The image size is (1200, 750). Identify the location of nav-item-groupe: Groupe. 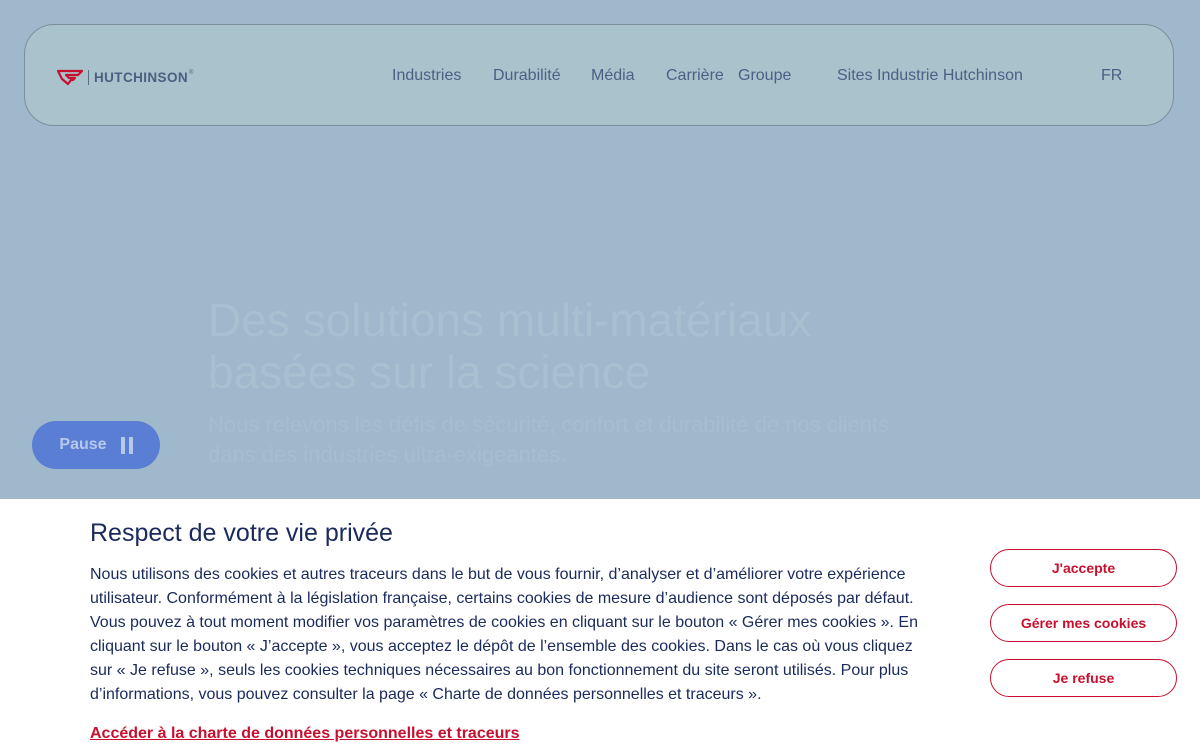
(764, 76).